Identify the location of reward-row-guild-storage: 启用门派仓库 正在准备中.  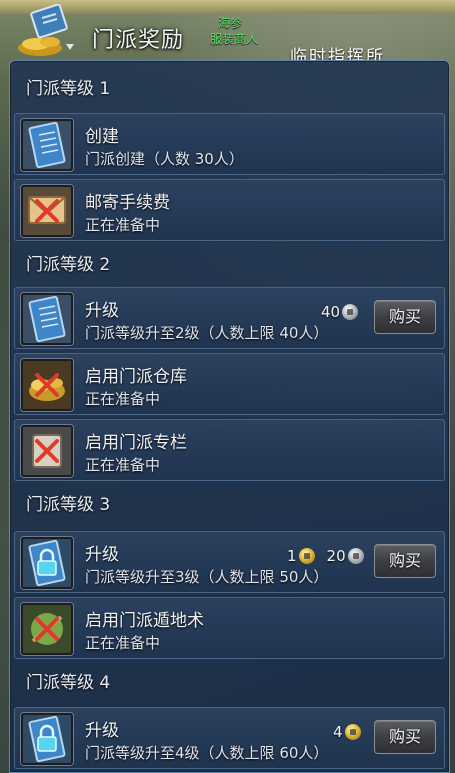
(229, 384).